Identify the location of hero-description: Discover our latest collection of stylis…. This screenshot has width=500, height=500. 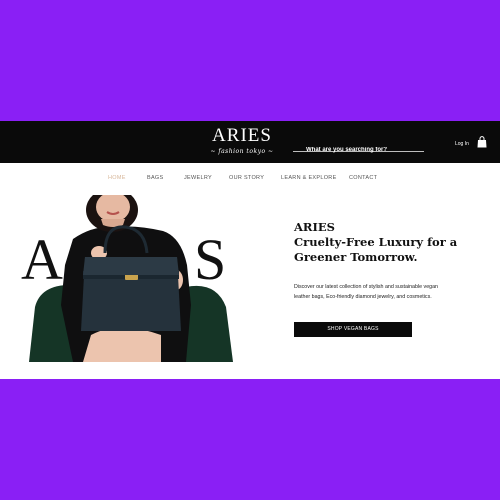
(374, 292).